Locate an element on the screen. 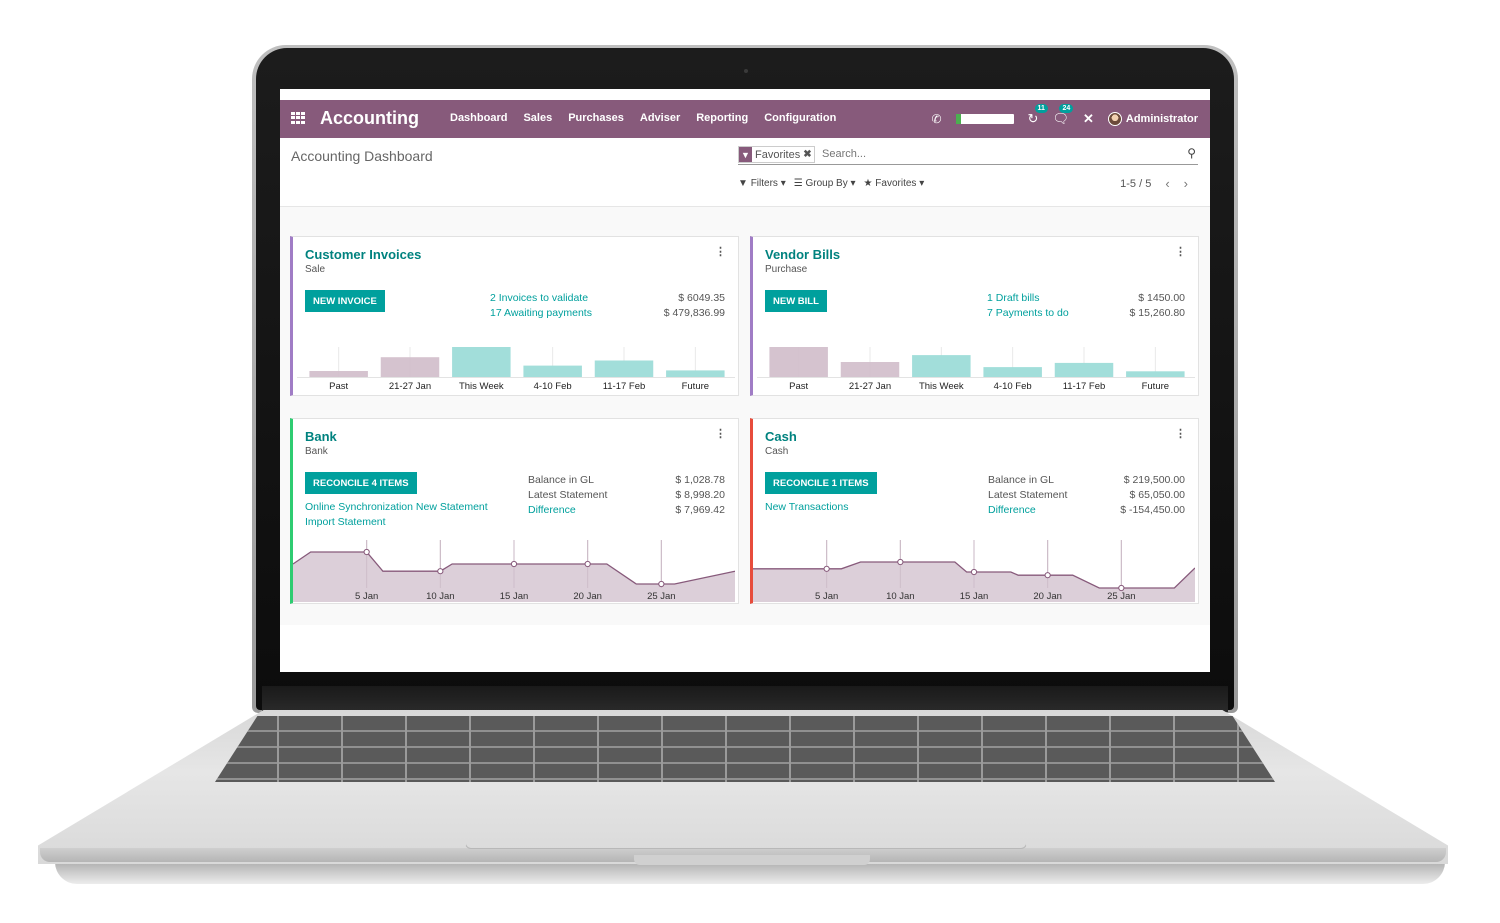 The width and height of the screenshot is (1500, 923). transaction-links: New Transactions is located at coordinates (806, 507).